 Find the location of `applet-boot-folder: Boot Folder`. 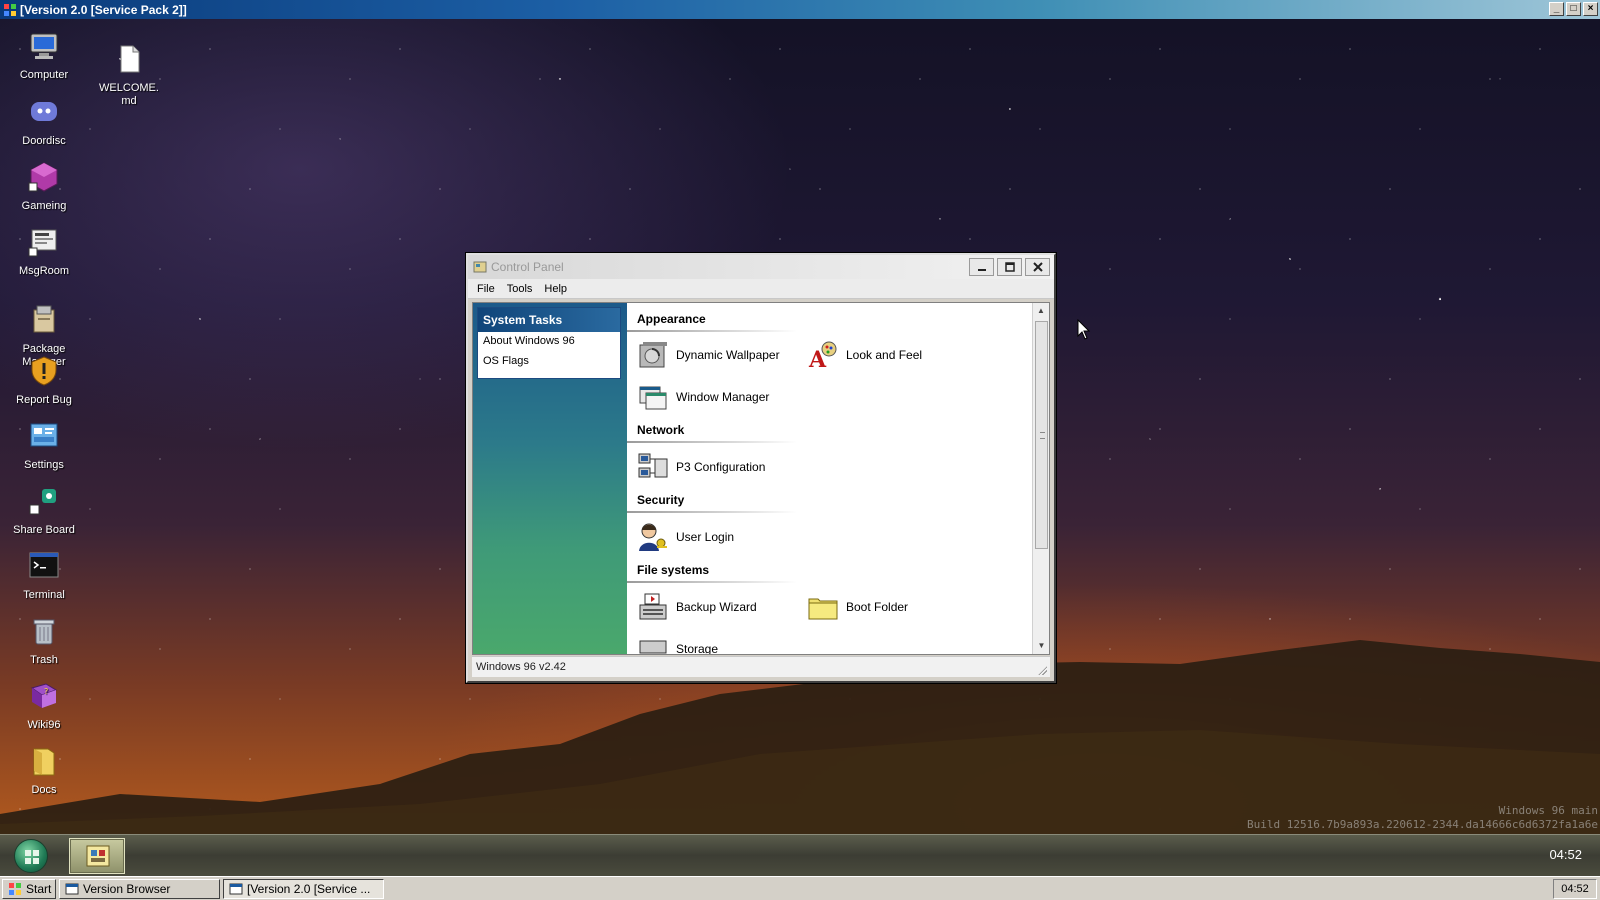

applet-boot-folder: Boot Folder is located at coordinates (857, 607).